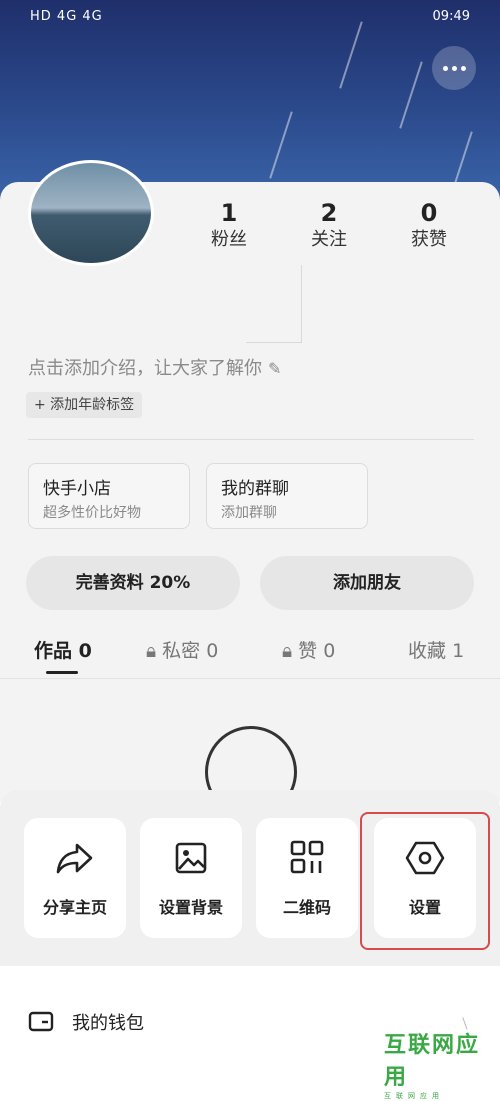 The image size is (500, 1101). I want to click on kuaishou-shop-card: 快手小店 超多性价比好物, so click(109, 496).